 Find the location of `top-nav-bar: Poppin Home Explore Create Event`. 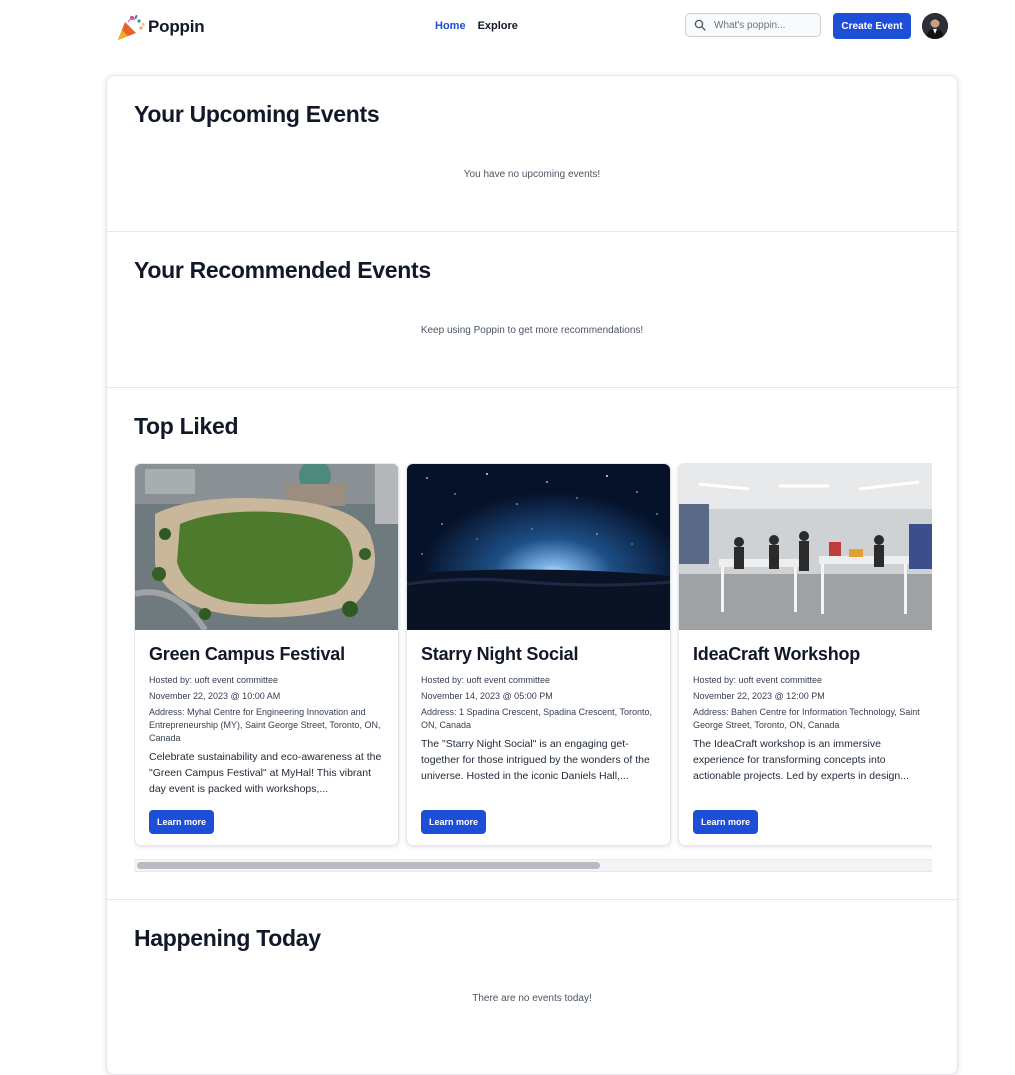

top-nav-bar: Poppin Home Explore Create Event is located at coordinates (507, 27).